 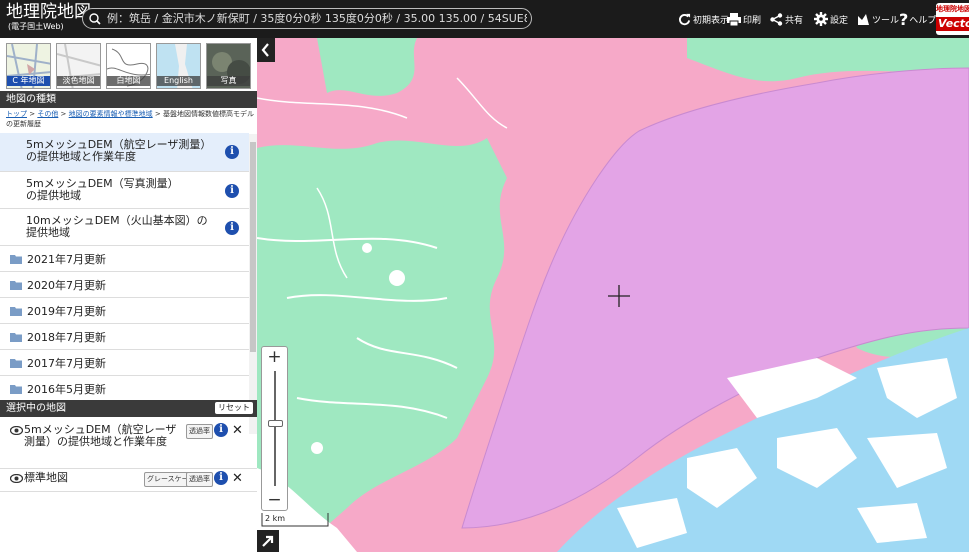 What do you see at coordinates (234, 408) in the screenshot?
I see `reset-button: リセット` at bounding box center [234, 408].